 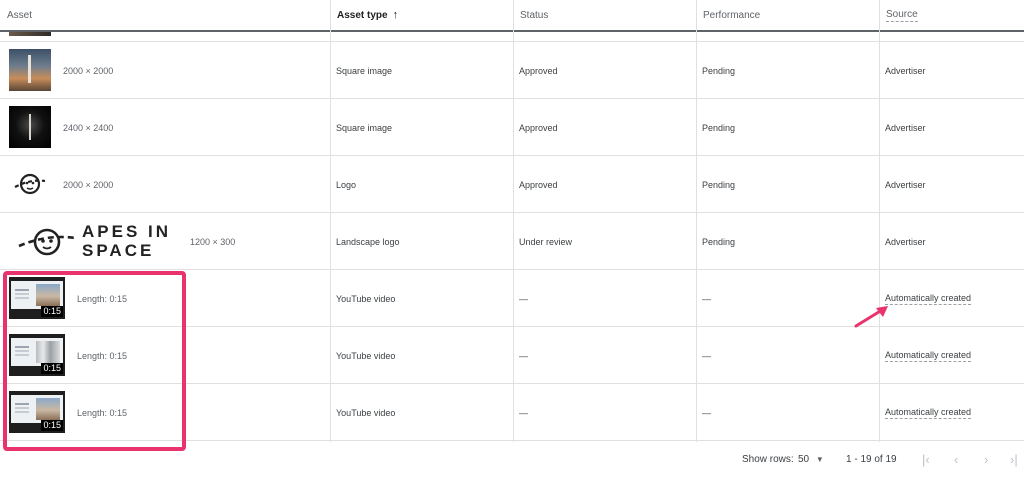 What do you see at coordinates (1014, 459) in the screenshot?
I see `last-page-icon: ›|` at bounding box center [1014, 459].